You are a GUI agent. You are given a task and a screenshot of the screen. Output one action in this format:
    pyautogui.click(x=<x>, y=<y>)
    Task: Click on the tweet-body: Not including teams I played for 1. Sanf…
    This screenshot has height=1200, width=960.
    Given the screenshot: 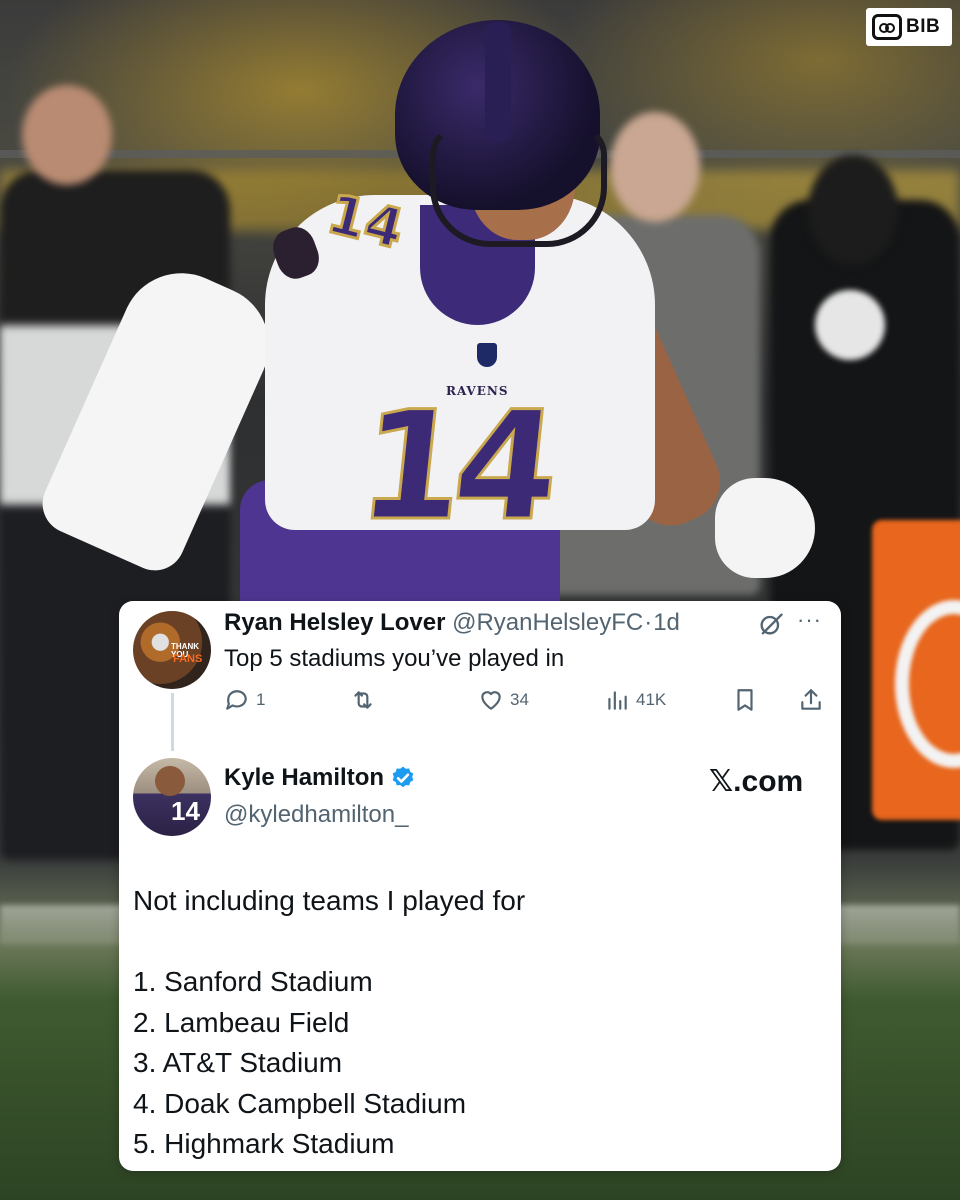 What is the action you would take?
    pyautogui.click(x=329, y=1023)
    